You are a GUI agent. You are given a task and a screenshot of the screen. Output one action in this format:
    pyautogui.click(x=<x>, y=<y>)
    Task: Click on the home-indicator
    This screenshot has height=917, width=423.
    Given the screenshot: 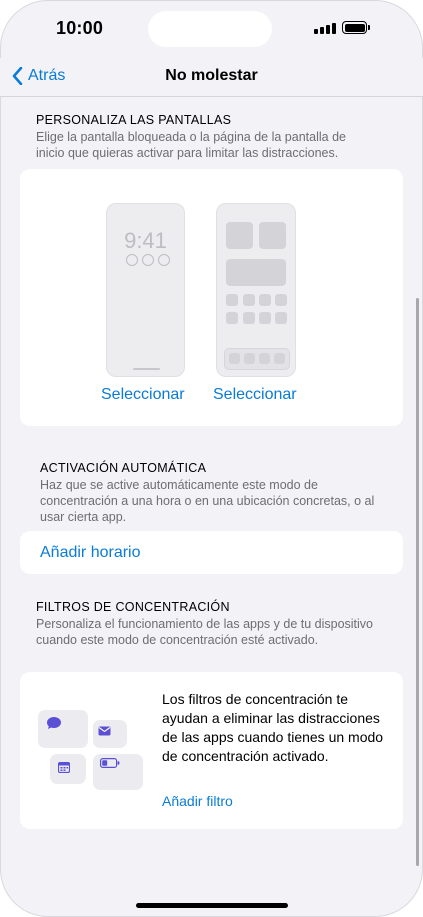 What is the action you would take?
    pyautogui.click(x=212, y=905)
    